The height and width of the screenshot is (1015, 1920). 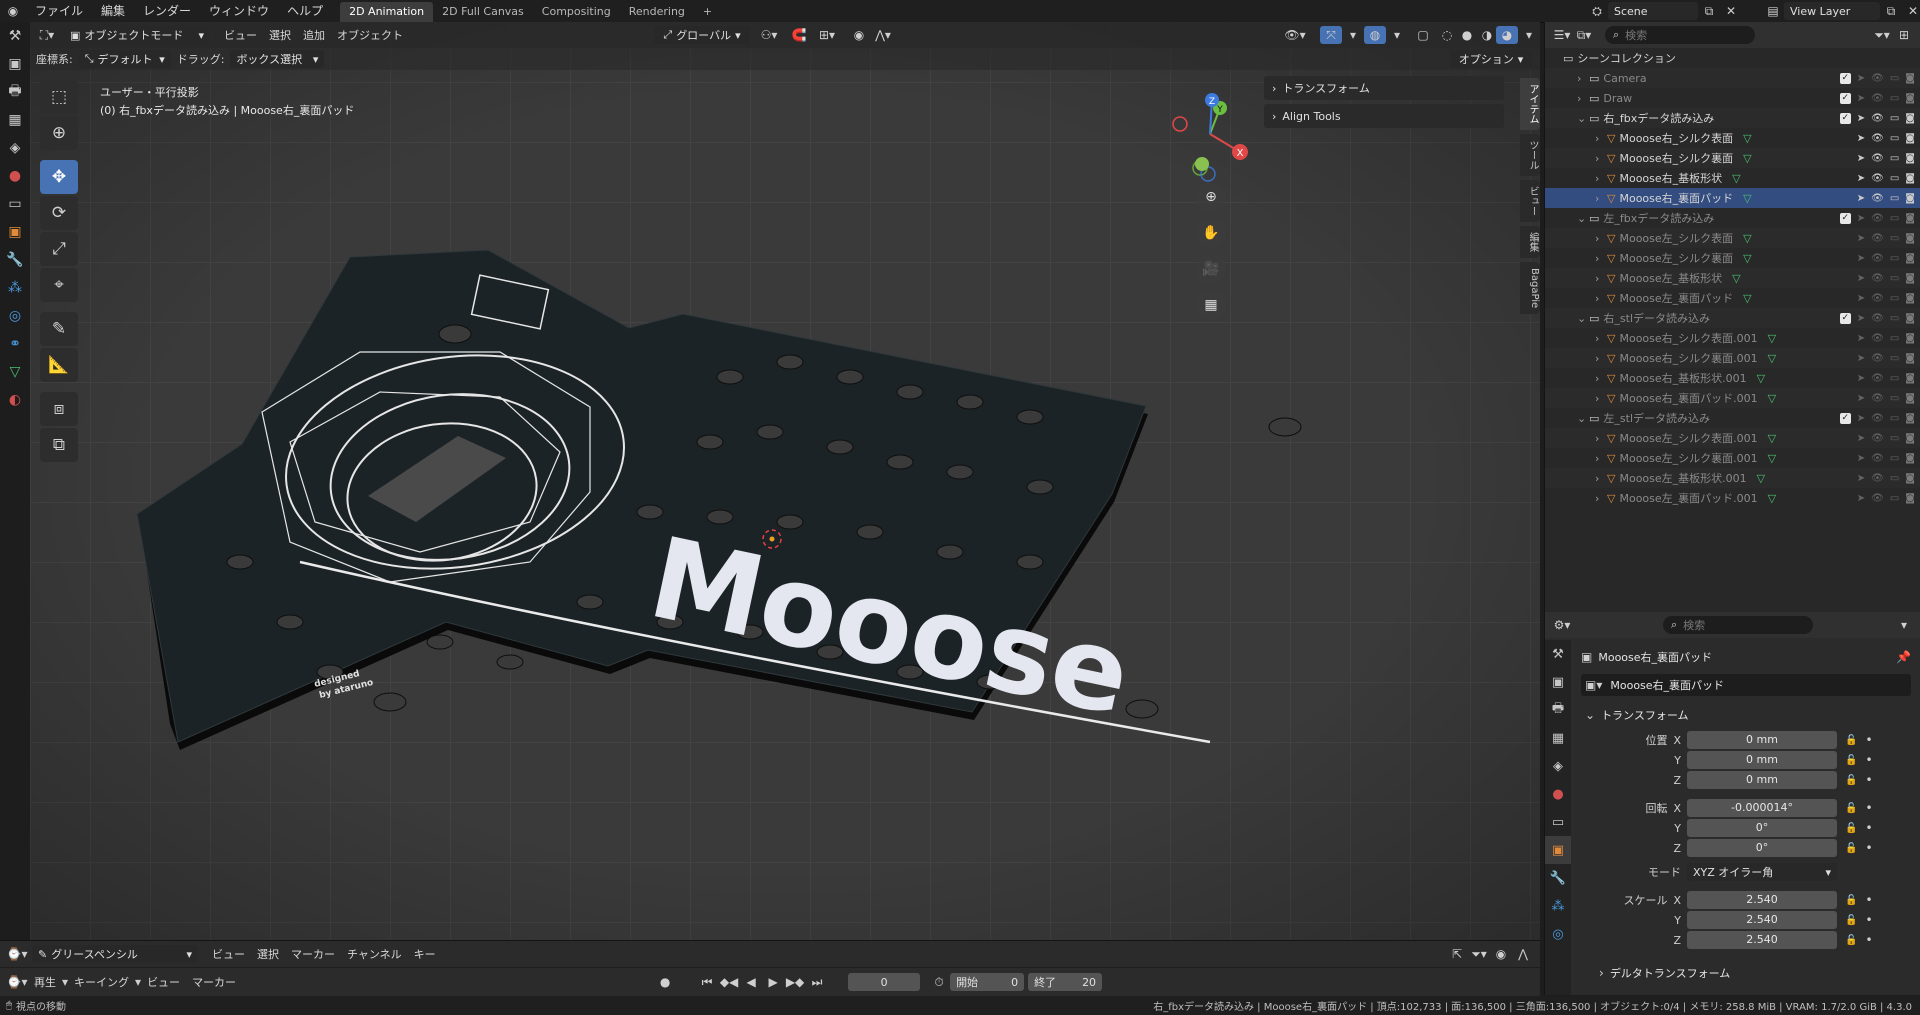 I want to click on visibility-icon: 👁▾, so click(x=1295, y=35).